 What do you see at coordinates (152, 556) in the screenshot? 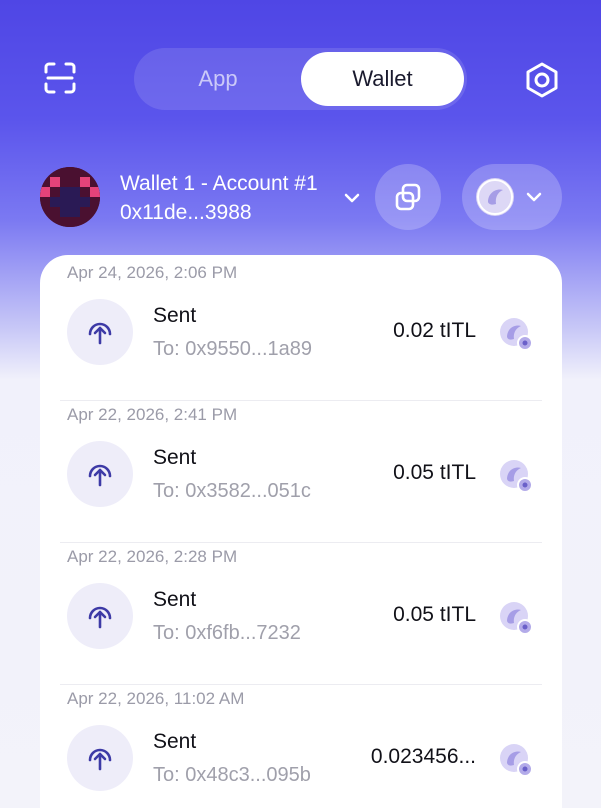
I see `transaction-date: Apr 22, 2026, 2:28 PM` at bounding box center [152, 556].